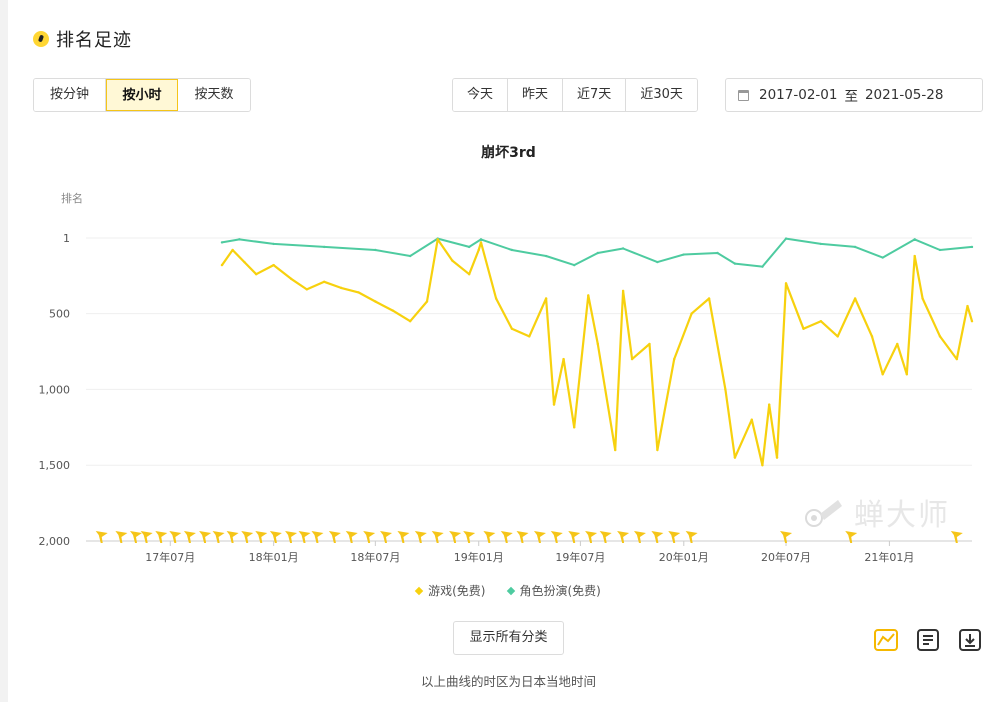  I want to click on download-icon, so click(970, 640).